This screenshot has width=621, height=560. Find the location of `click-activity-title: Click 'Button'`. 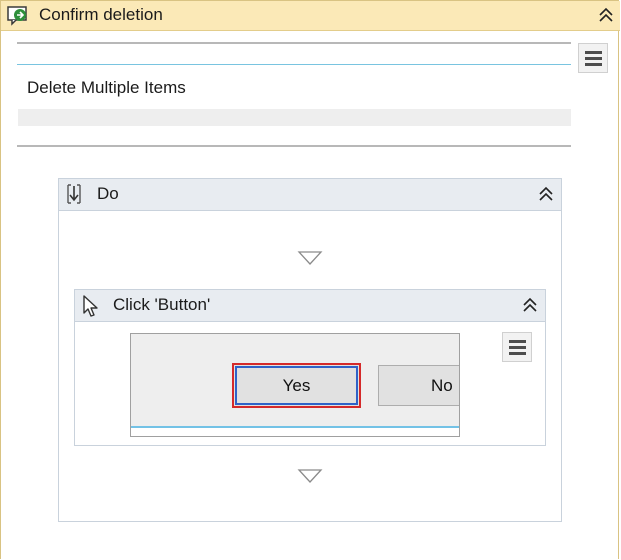

click-activity-title: Click 'Button' is located at coordinates (162, 304).